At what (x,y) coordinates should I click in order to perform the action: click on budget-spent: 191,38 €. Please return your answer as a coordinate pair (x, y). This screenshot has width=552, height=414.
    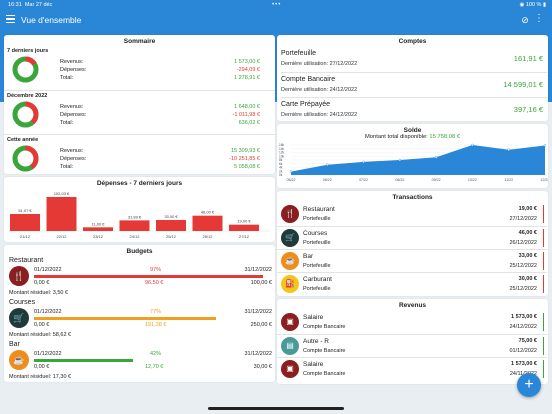
    Looking at the image, I should click on (156, 325).